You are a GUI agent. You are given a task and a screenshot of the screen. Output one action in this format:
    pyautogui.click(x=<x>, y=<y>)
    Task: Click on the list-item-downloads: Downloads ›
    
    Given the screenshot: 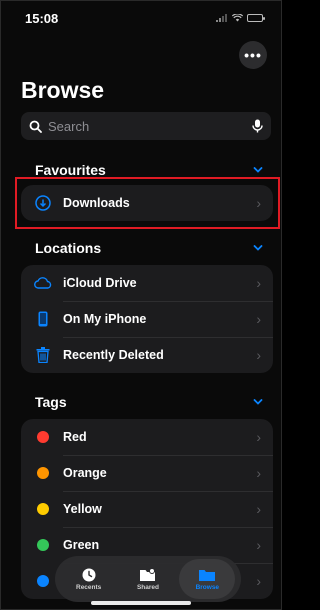 What is the action you would take?
    pyautogui.click(x=147, y=203)
    